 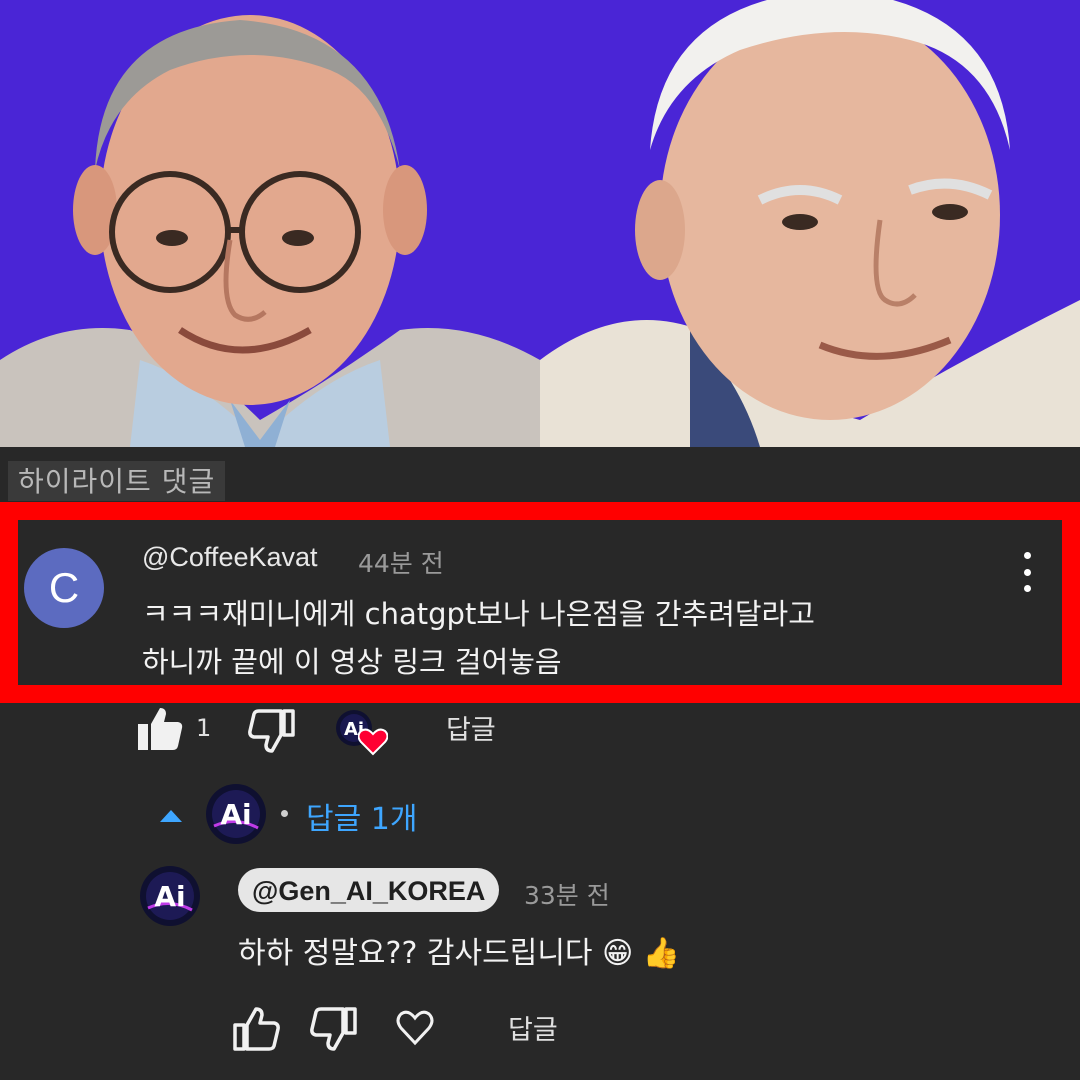 What do you see at coordinates (567, 895) in the screenshot?
I see `reply-timestamp: 33분 전` at bounding box center [567, 895].